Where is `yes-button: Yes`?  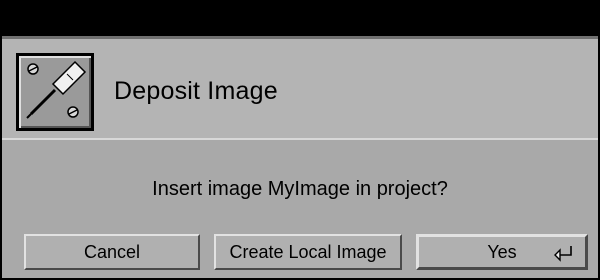 yes-button: Yes is located at coordinates (502, 252).